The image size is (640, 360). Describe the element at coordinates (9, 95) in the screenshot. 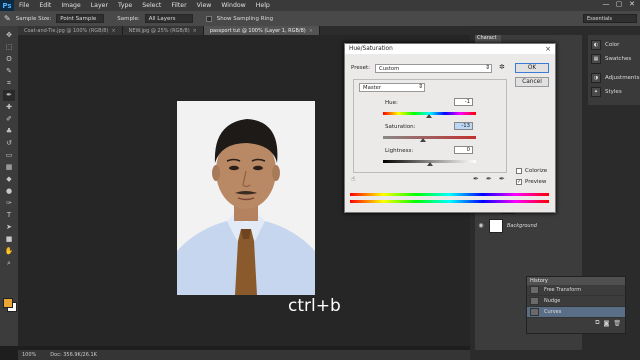

I see `eyedropper-tool-button-icon: ✒` at that location.